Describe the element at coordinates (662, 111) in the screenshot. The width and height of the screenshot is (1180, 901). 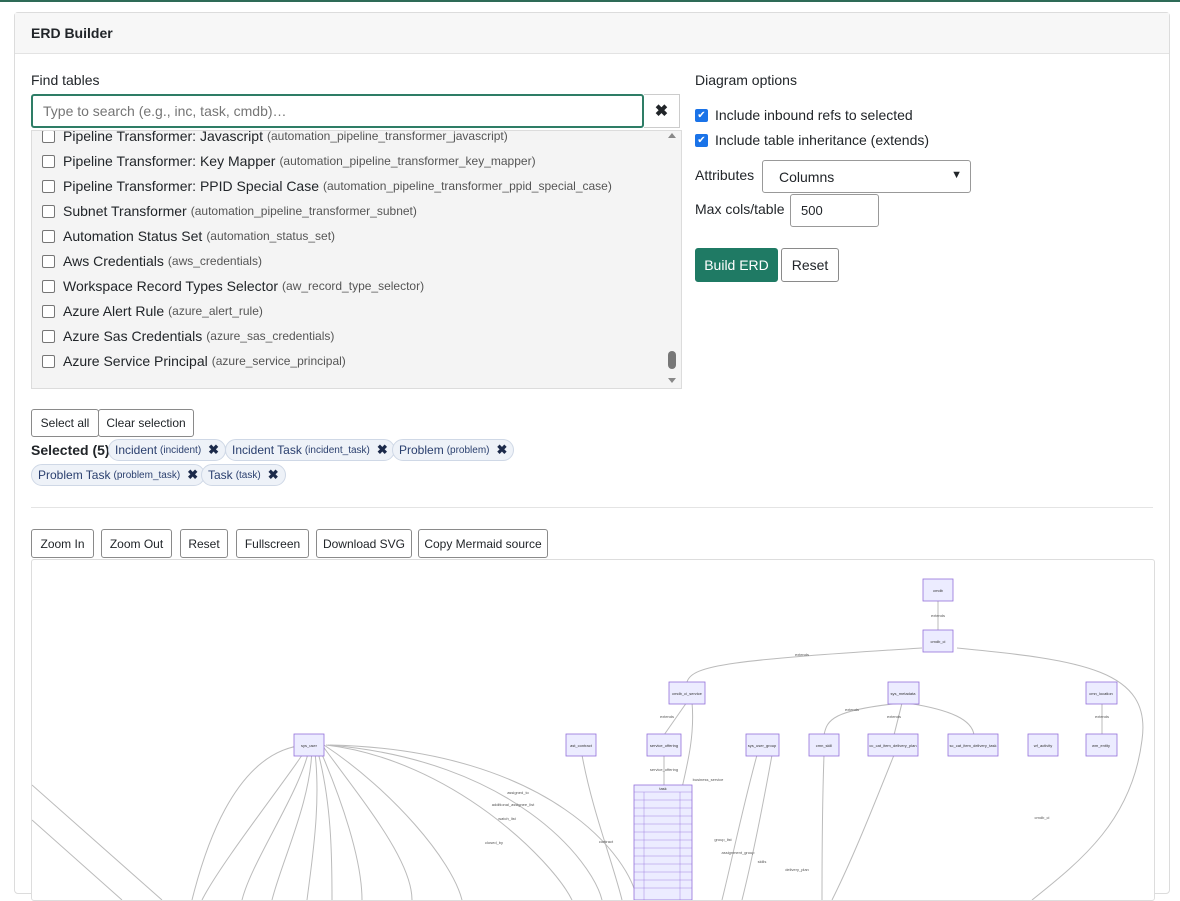
I see `clear-search-button: ✖` at that location.